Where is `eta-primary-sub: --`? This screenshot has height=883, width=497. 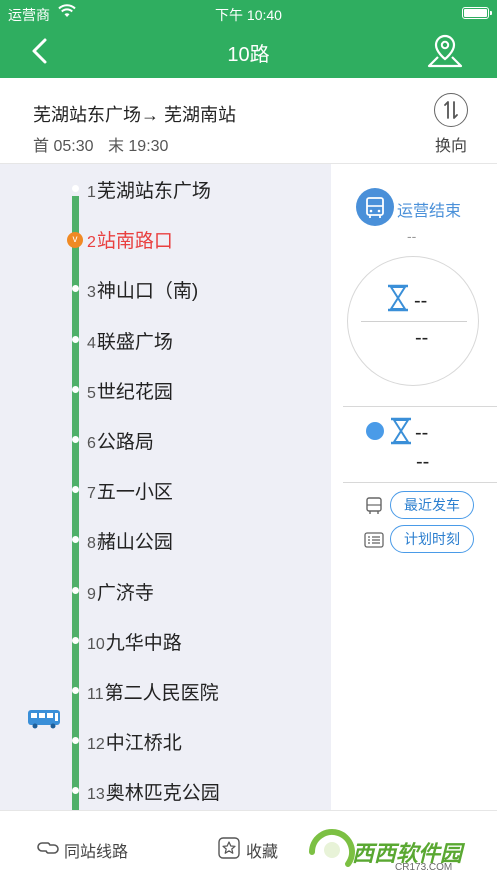 eta-primary-sub: -- is located at coordinates (422, 338).